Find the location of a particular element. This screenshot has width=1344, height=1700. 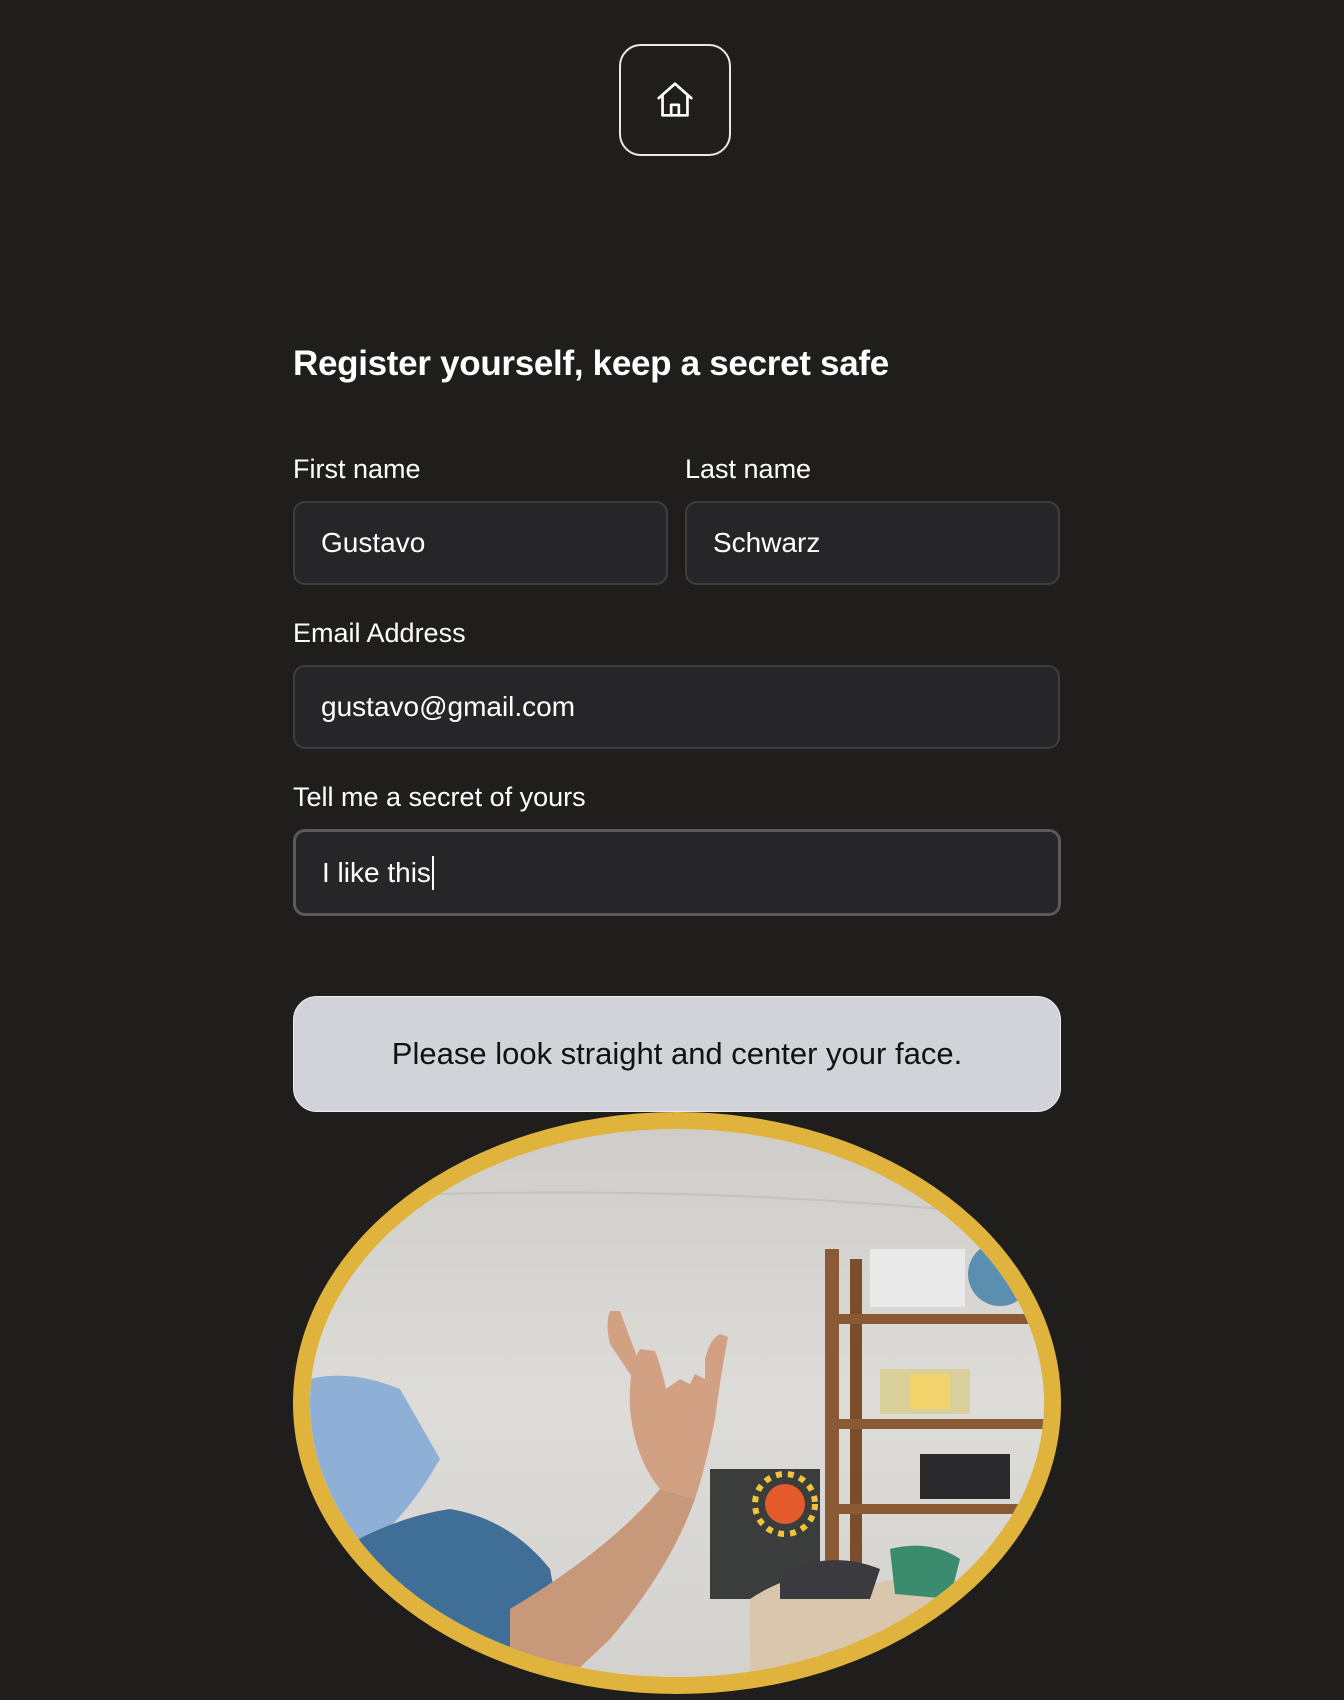

secret-label: Tell me a secret of yours is located at coordinates (439, 797).